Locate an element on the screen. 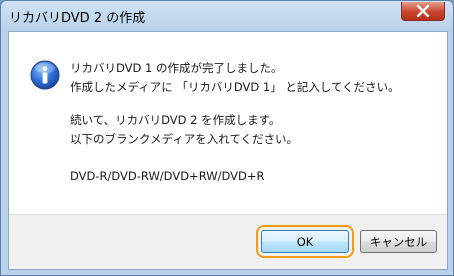 The width and height of the screenshot is (454, 276). message-line-4: 以下のブランクメディアを入れてください。 is located at coordinates (184, 139).